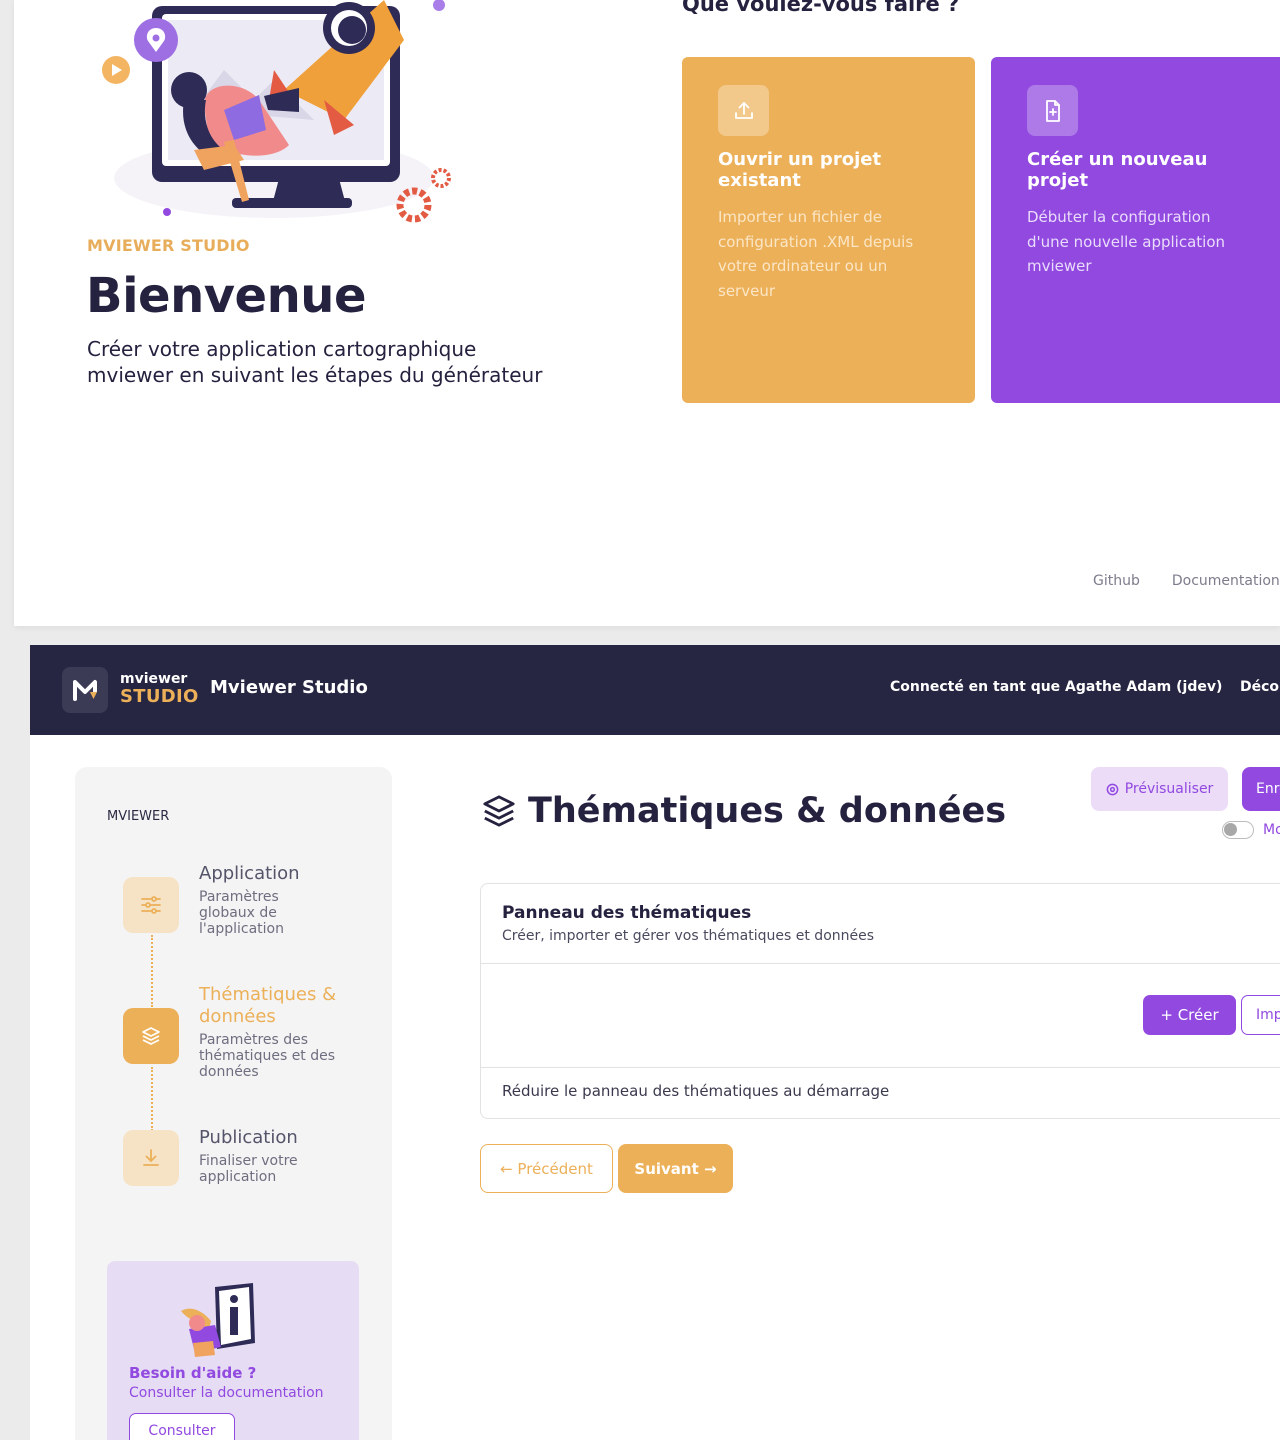  I want to click on page-title: Thématiques & données, so click(767, 811).